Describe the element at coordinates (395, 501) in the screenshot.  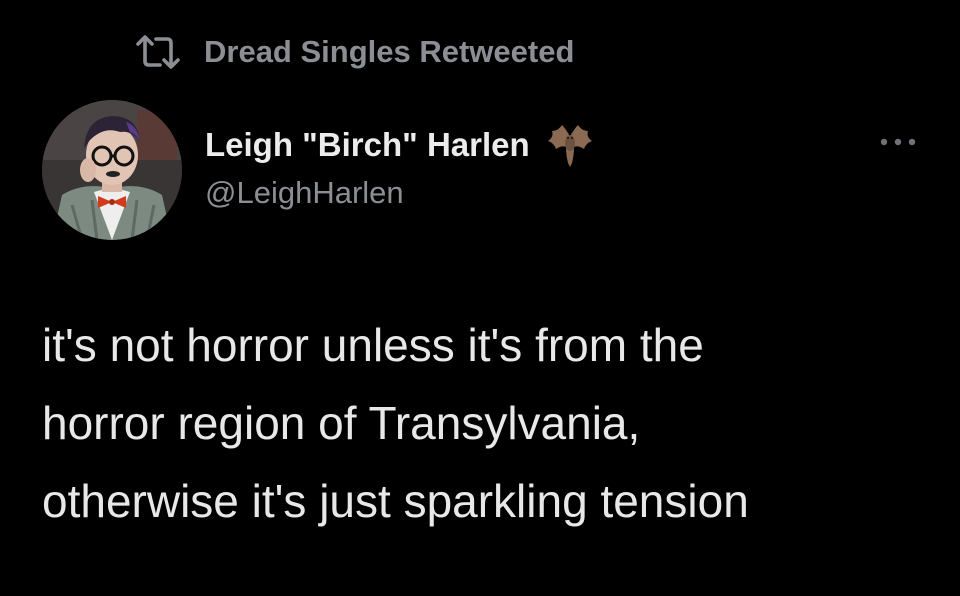
I see `tweet-text-line: otherwise it's just sparkling tension` at that location.